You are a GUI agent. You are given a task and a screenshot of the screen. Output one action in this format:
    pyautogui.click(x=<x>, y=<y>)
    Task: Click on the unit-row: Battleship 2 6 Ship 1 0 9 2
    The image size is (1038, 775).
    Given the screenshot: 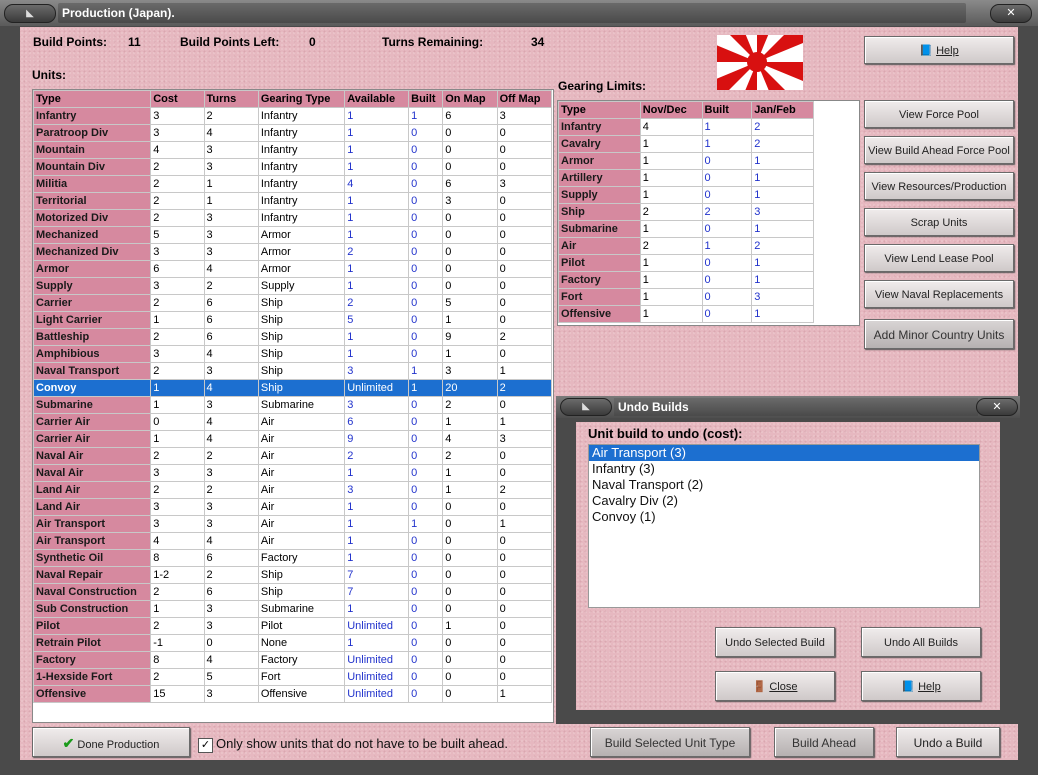 What is the action you would take?
    pyautogui.click(x=292, y=337)
    